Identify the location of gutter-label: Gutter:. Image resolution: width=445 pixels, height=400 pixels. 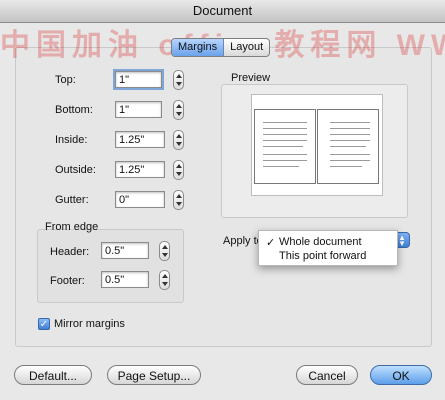
(72, 200).